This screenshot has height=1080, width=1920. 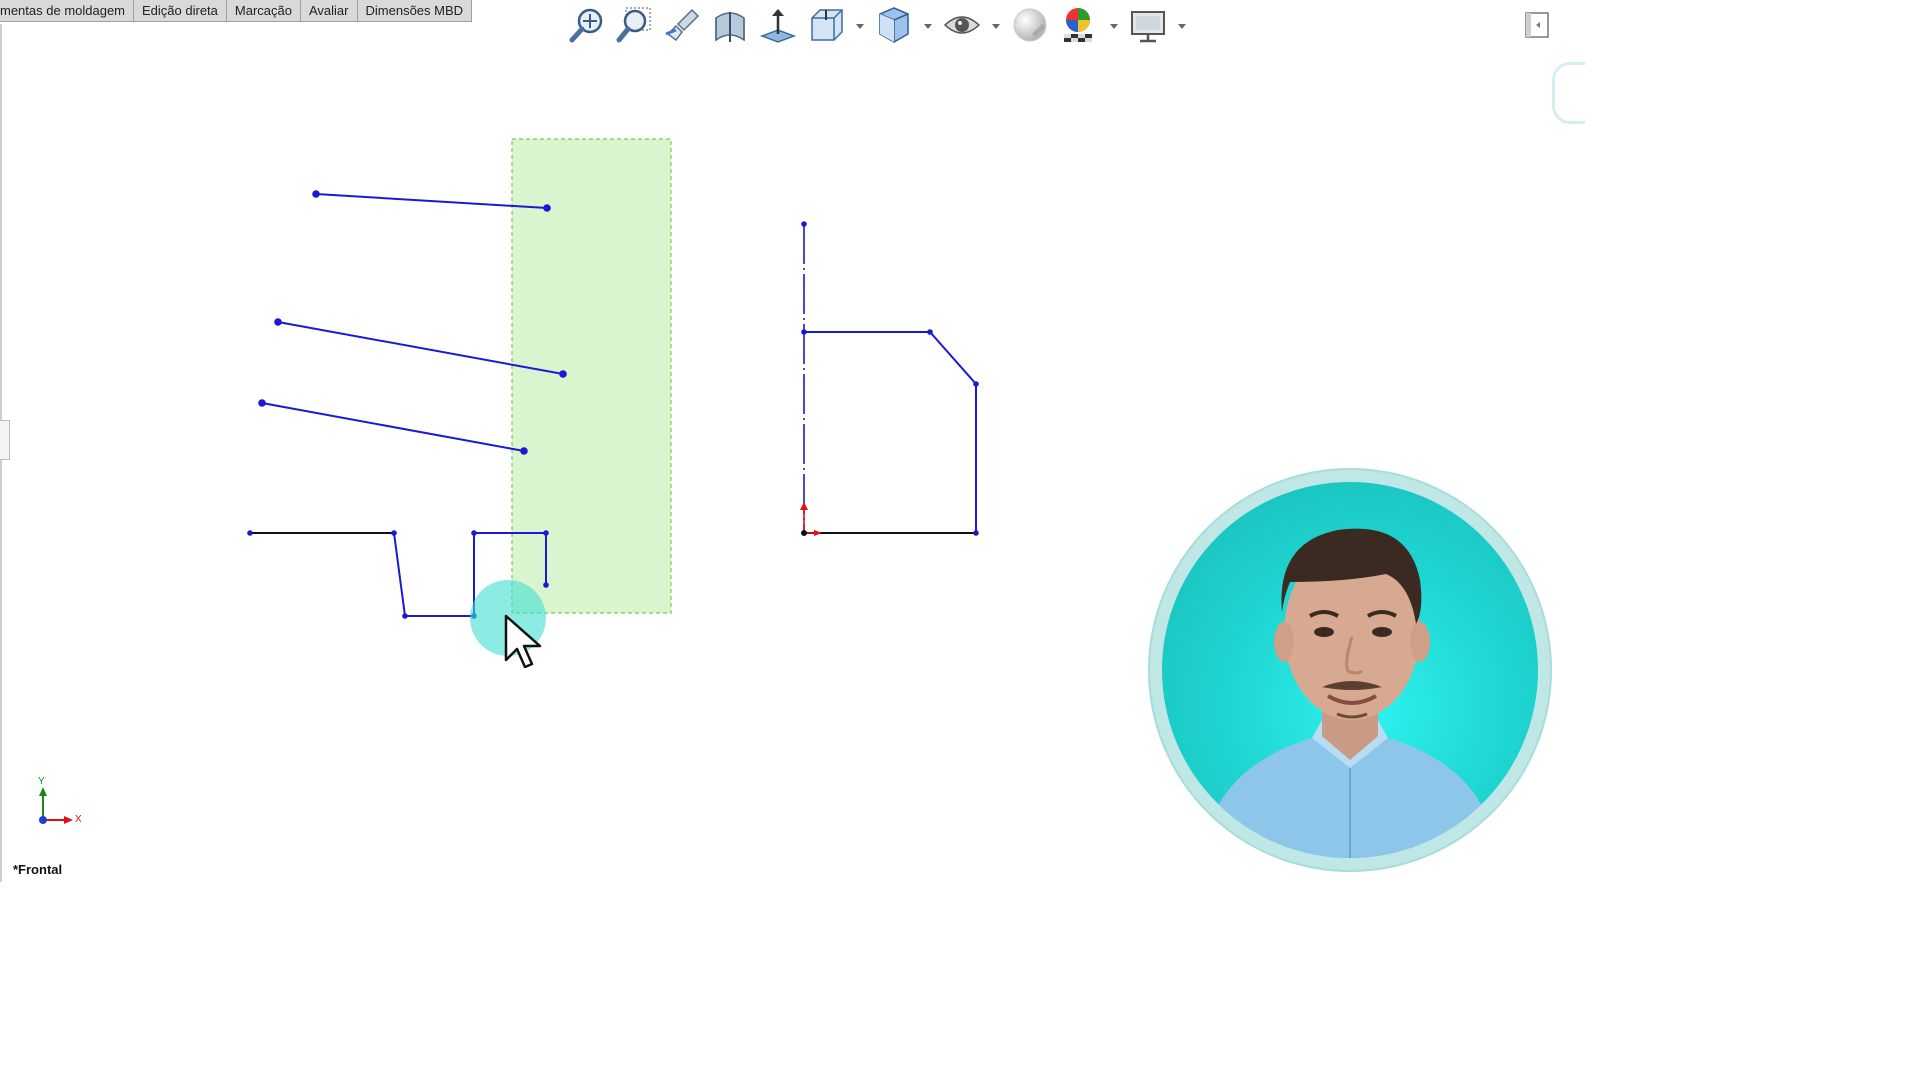 I want to click on axis-triad-icon, so click(x=56, y=805).